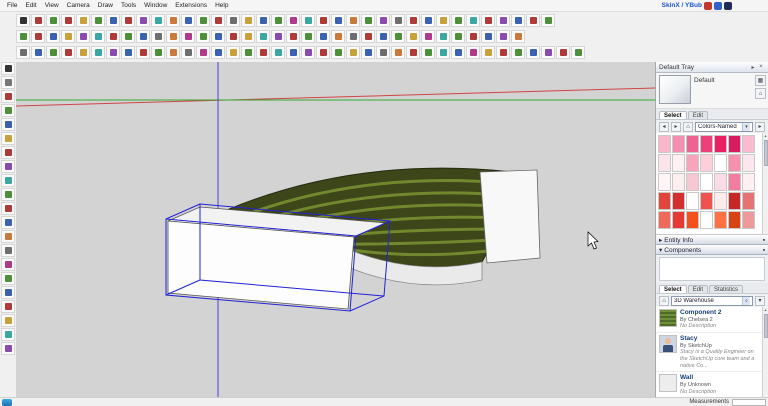 The width and height of the screenshot is (768, 406). I want to click on display-secondary-pane-icon: ▦, so click(760, 80).